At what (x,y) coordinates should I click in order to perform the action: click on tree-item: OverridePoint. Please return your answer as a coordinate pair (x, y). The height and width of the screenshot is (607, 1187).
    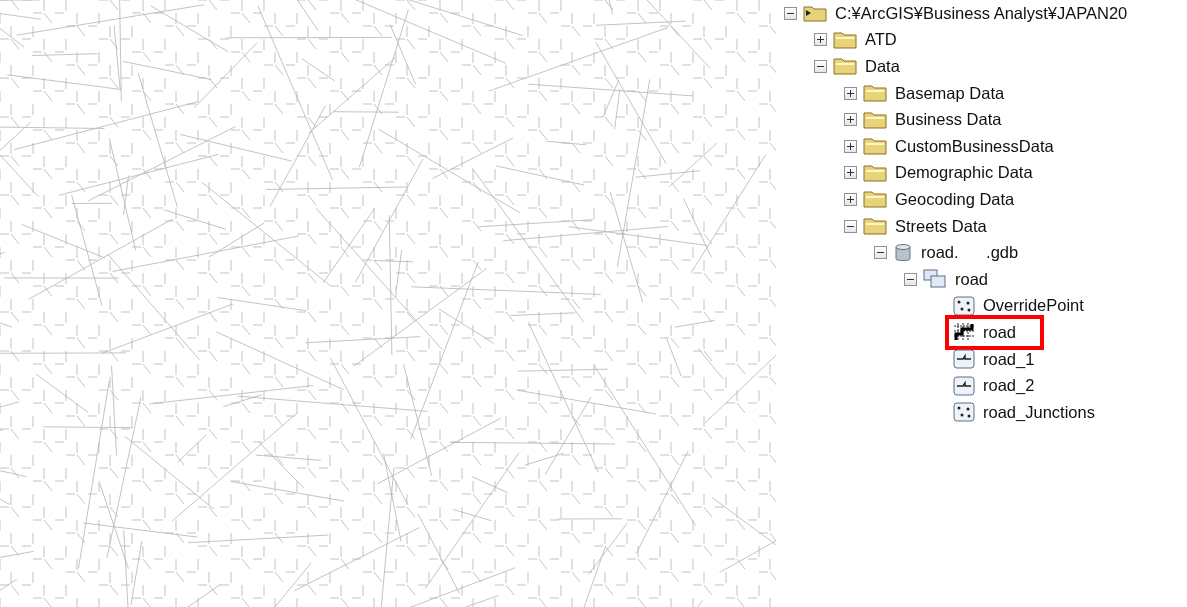
    Looking at the image, I should click on (1033, 306).